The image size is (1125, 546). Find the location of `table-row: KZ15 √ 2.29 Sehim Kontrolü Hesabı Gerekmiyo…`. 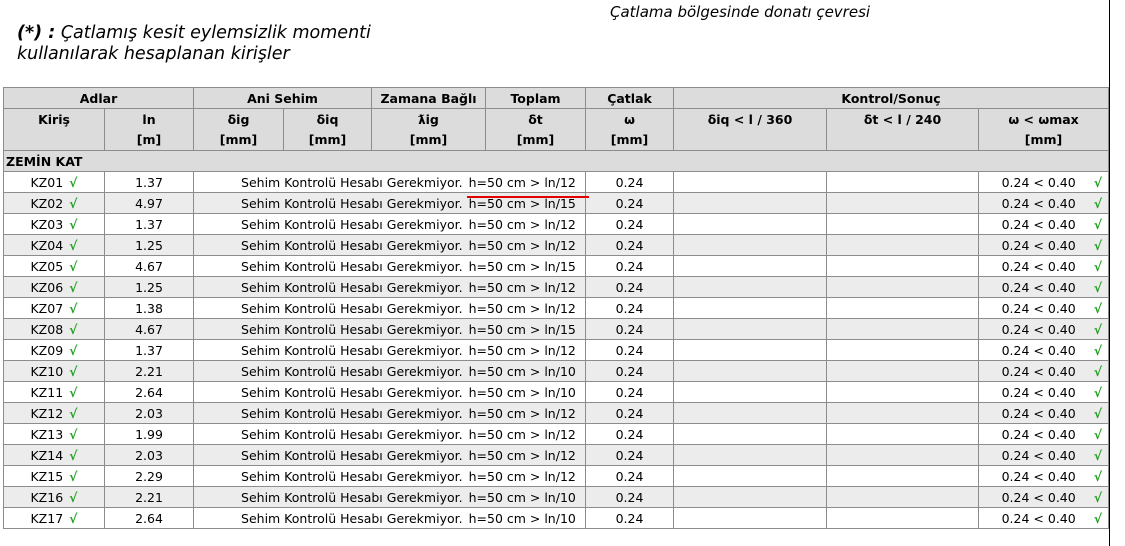

table-row: KZ15 √ 2.29 Sehim Kontrolü Hesabı Gerekmiyo… is located at coordinates (556, 476).